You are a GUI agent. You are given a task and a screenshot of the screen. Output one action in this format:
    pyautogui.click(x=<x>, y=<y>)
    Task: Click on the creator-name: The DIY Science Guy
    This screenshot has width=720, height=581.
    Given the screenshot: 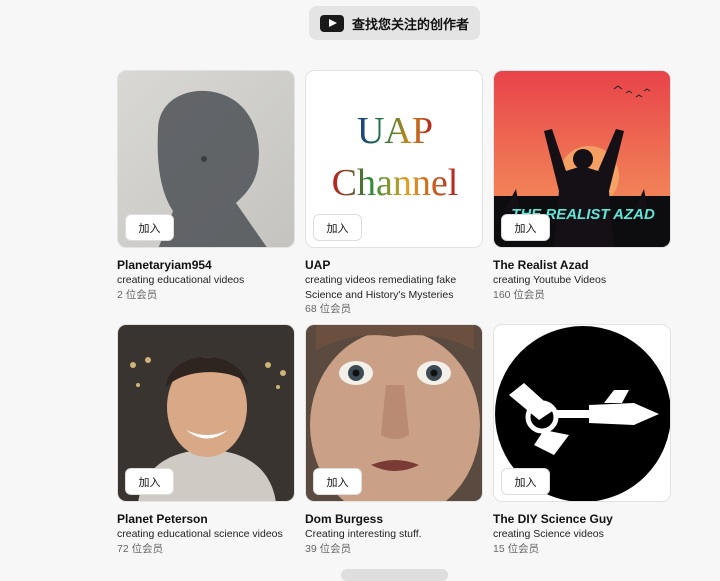 What is the action you would take?
    pyautogui.click(x=582, y=519)
    